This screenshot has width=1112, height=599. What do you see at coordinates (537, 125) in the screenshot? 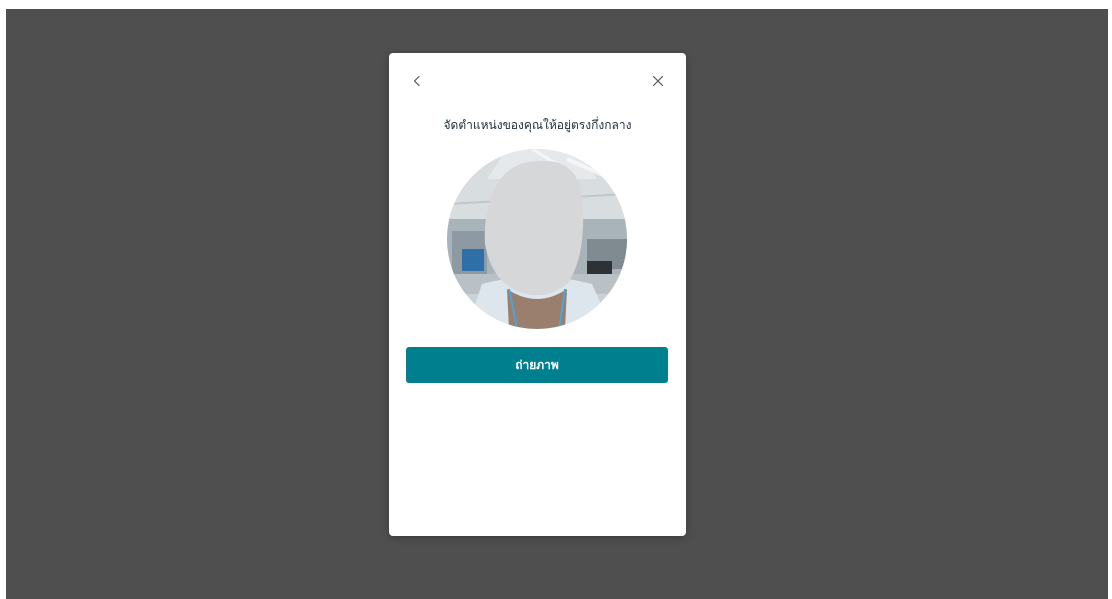
I see `instruction-title: จัดตำแหน่งของคุณให้อยู่ตรงกึ่งกลาง` at bounding box center [537, 125].